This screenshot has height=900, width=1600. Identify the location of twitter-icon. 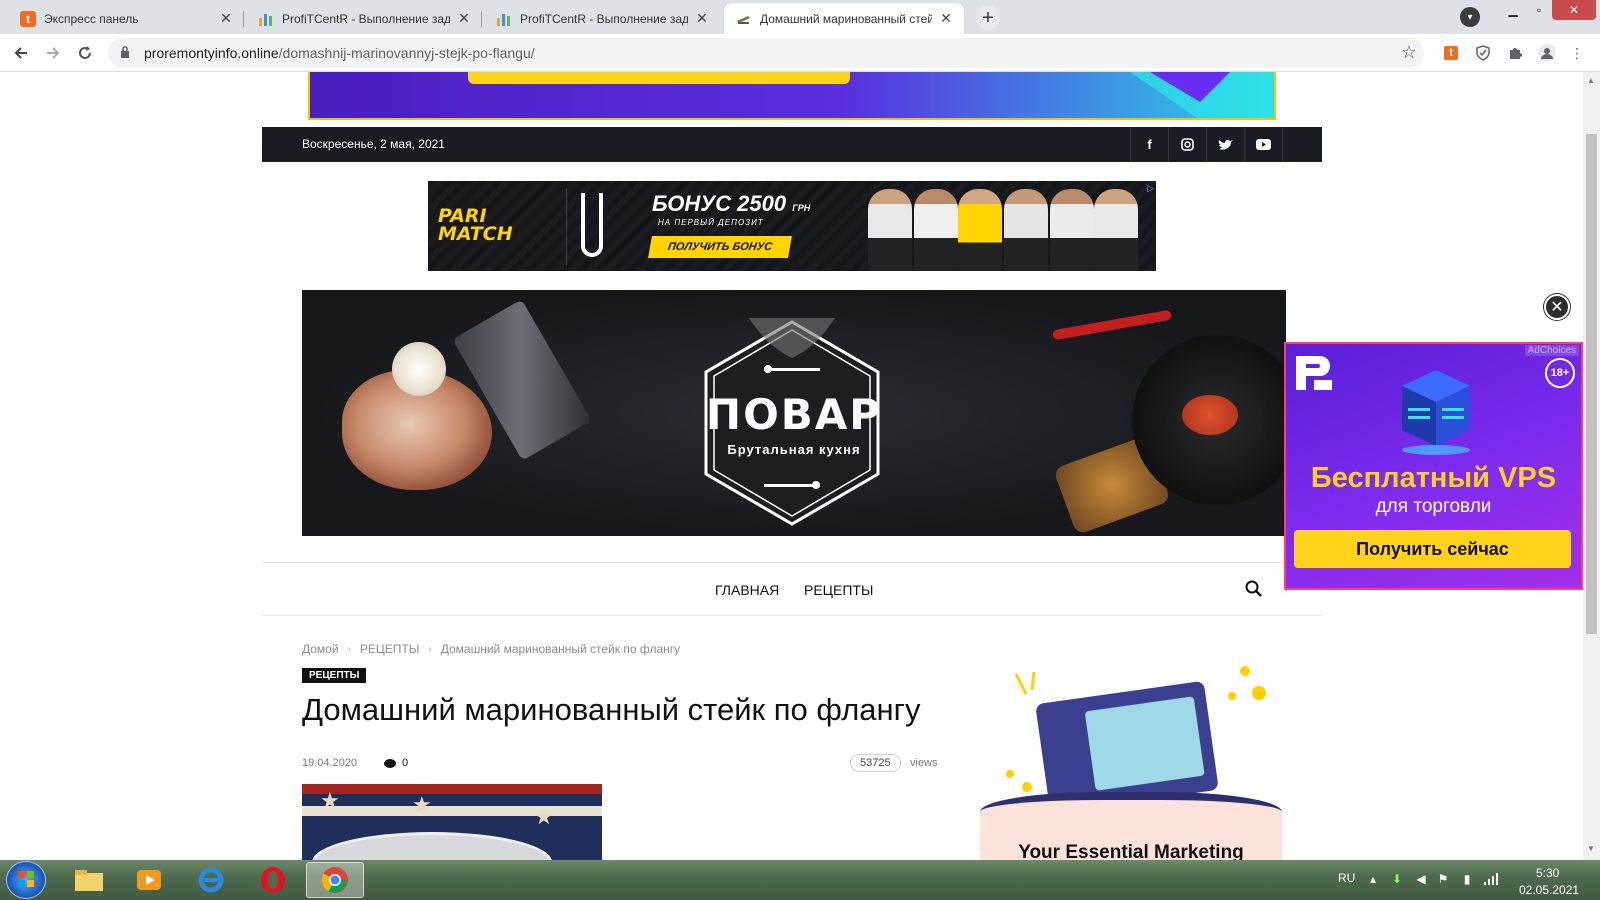
(1225, 144).